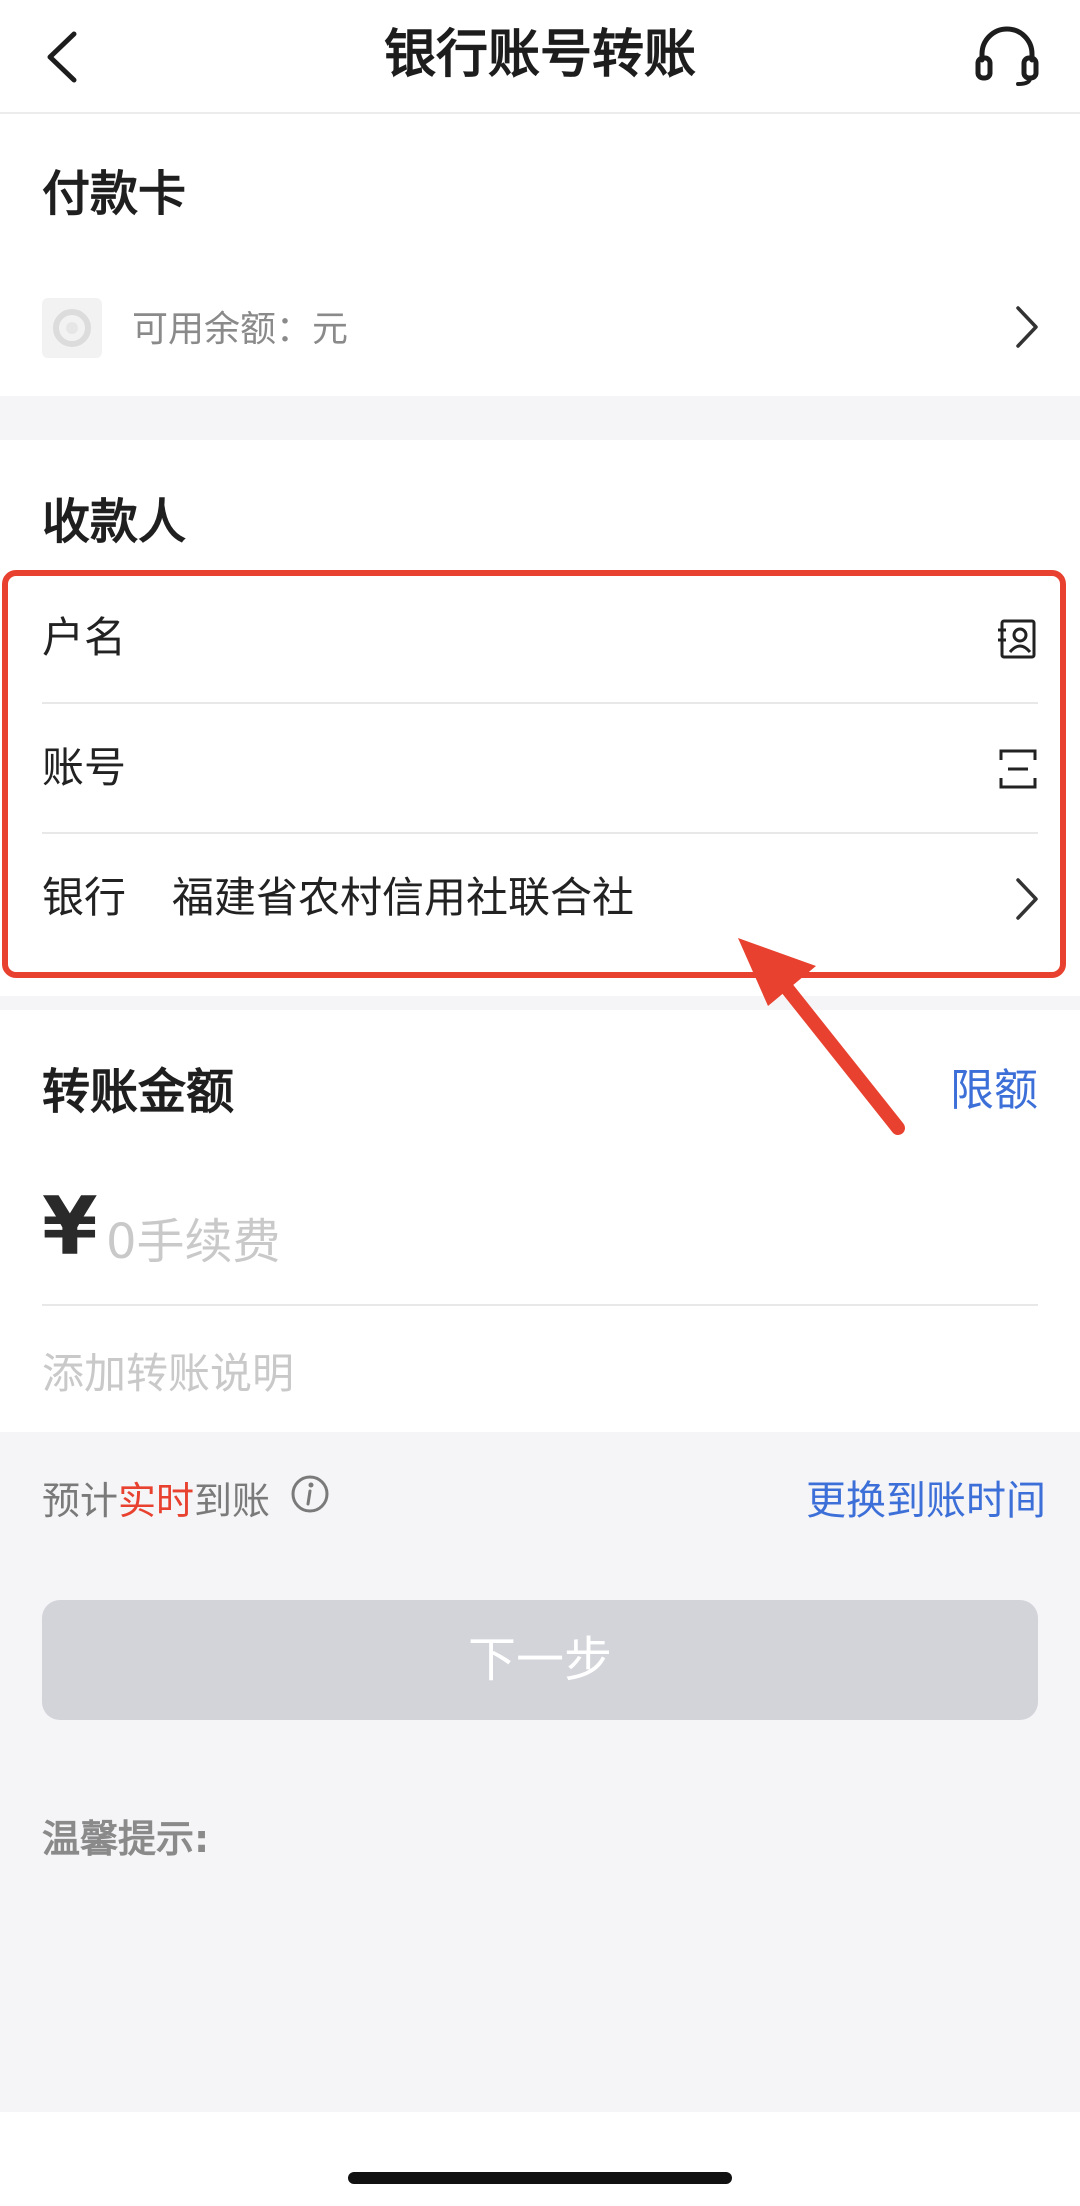 The height and width of the screenshot is (2206, 1080). I want to click on tips-heading: 温馨提示:, so click(126, 1839).